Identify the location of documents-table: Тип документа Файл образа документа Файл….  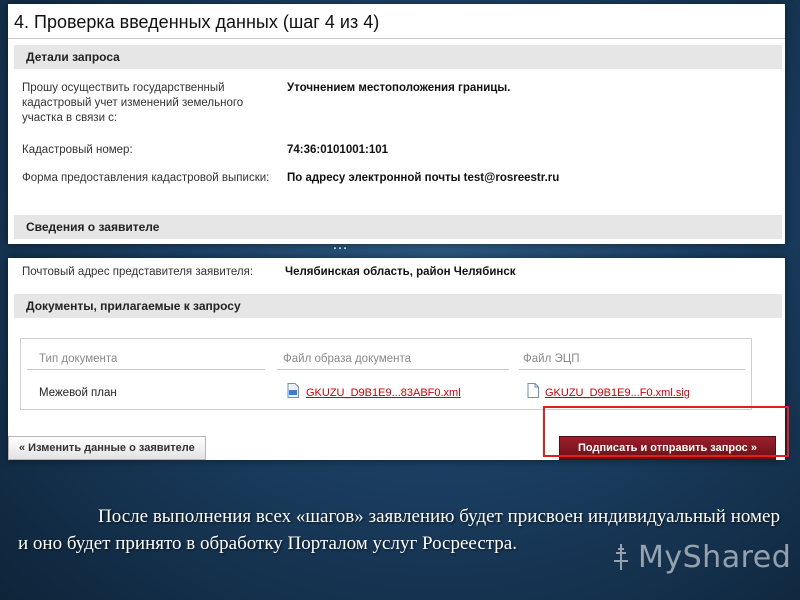
(386, 374).